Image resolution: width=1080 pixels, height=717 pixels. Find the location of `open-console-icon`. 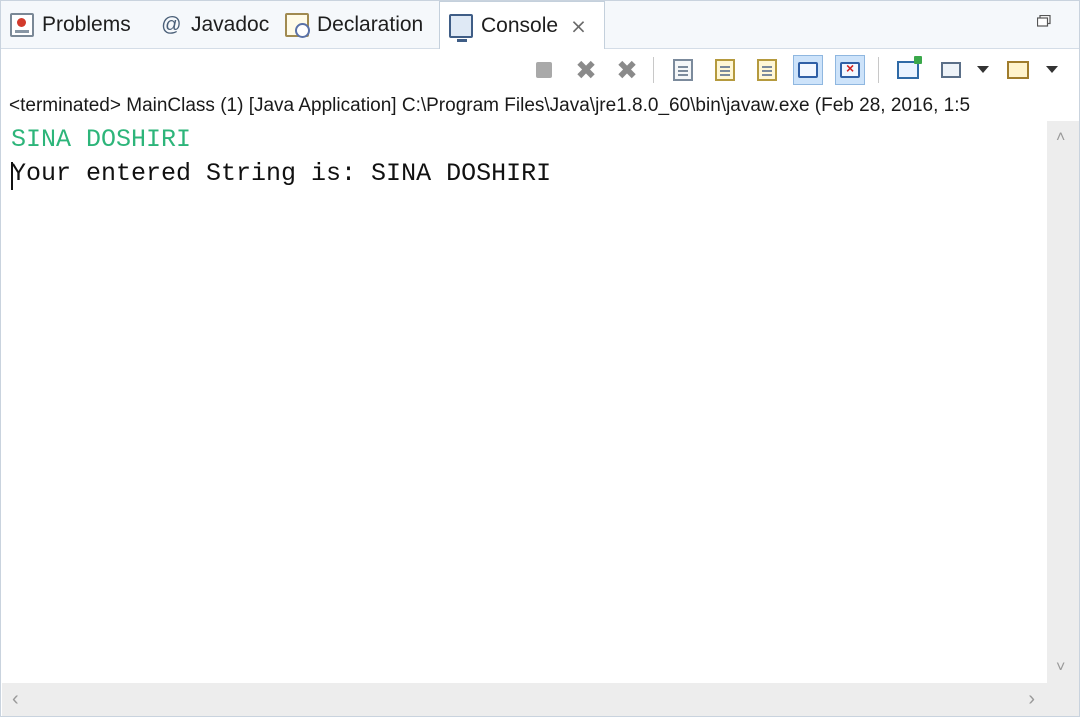

open-console-icon is located at coordinates (1018, 70).